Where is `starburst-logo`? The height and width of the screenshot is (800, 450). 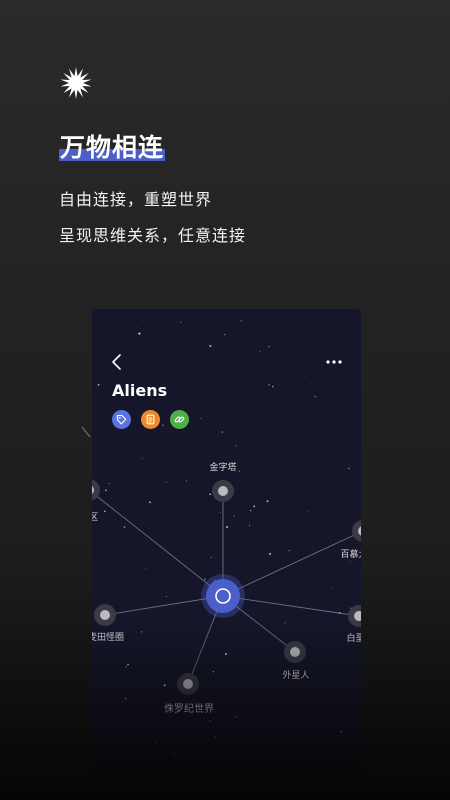 starburst-logo is located at coordinates (76, 83).